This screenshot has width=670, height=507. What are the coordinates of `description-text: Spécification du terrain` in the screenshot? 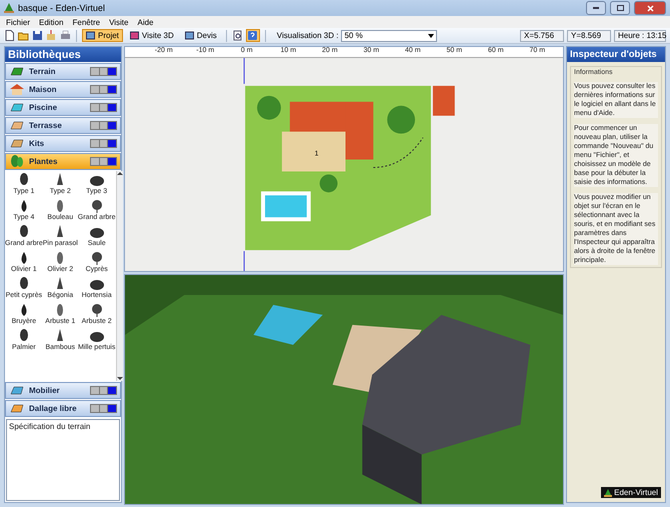 It's located at (49, 426).